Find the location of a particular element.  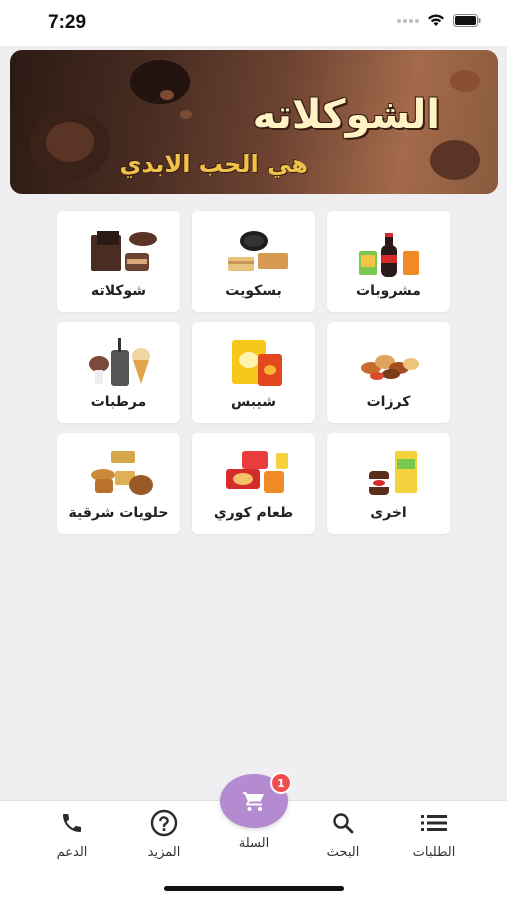

nav-more: المزيد is located at coordinates (164, 837).